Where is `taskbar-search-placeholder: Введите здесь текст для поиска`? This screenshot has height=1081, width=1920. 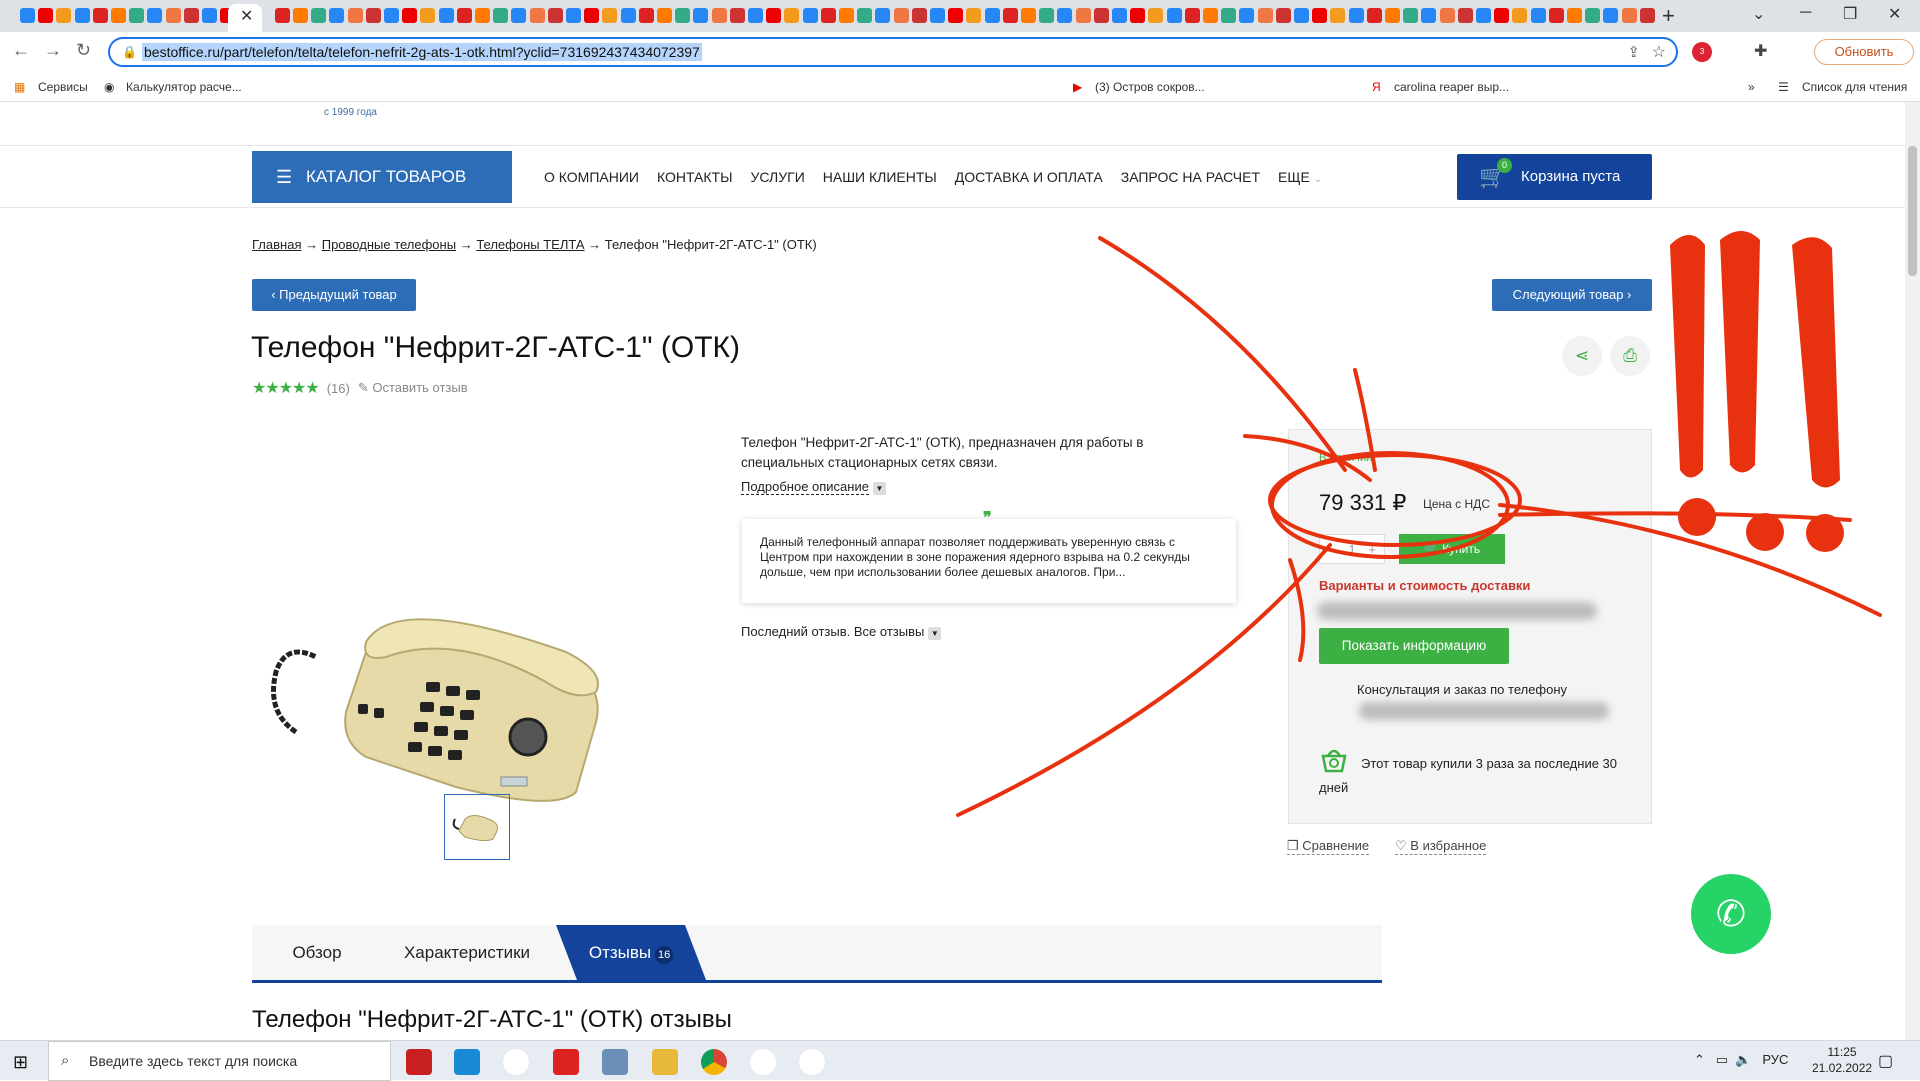 taskbar-search-placeholder: Введите здесь текст для поиска is located at coordinates (193, 1061).